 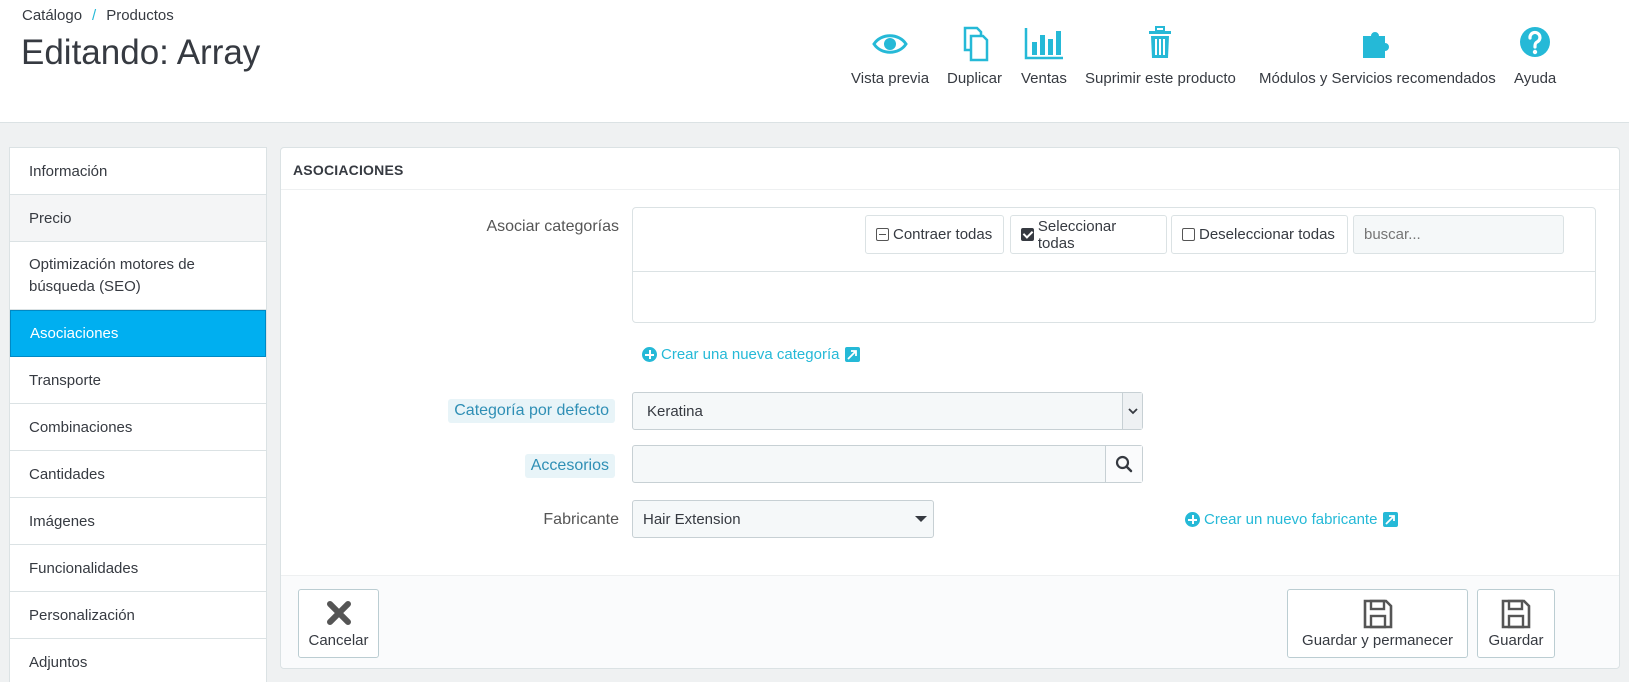 I want to click on sidebar-item-seo: Optimización motores de búsqueda (SEO), so click(x=138, y=276).